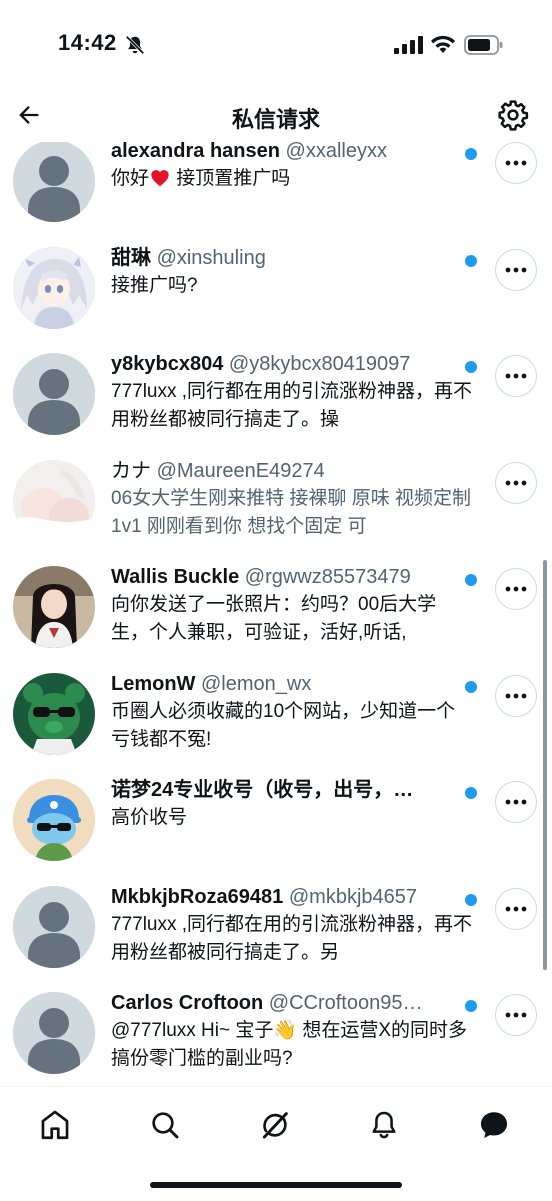 The image size is (552, 1201). Describe the element at coordinates (283, 725) in the screenshot. I see `message-preview: 币圈人必须收藏的10个网站，少知道一个亏钱都不冤!` at that location.